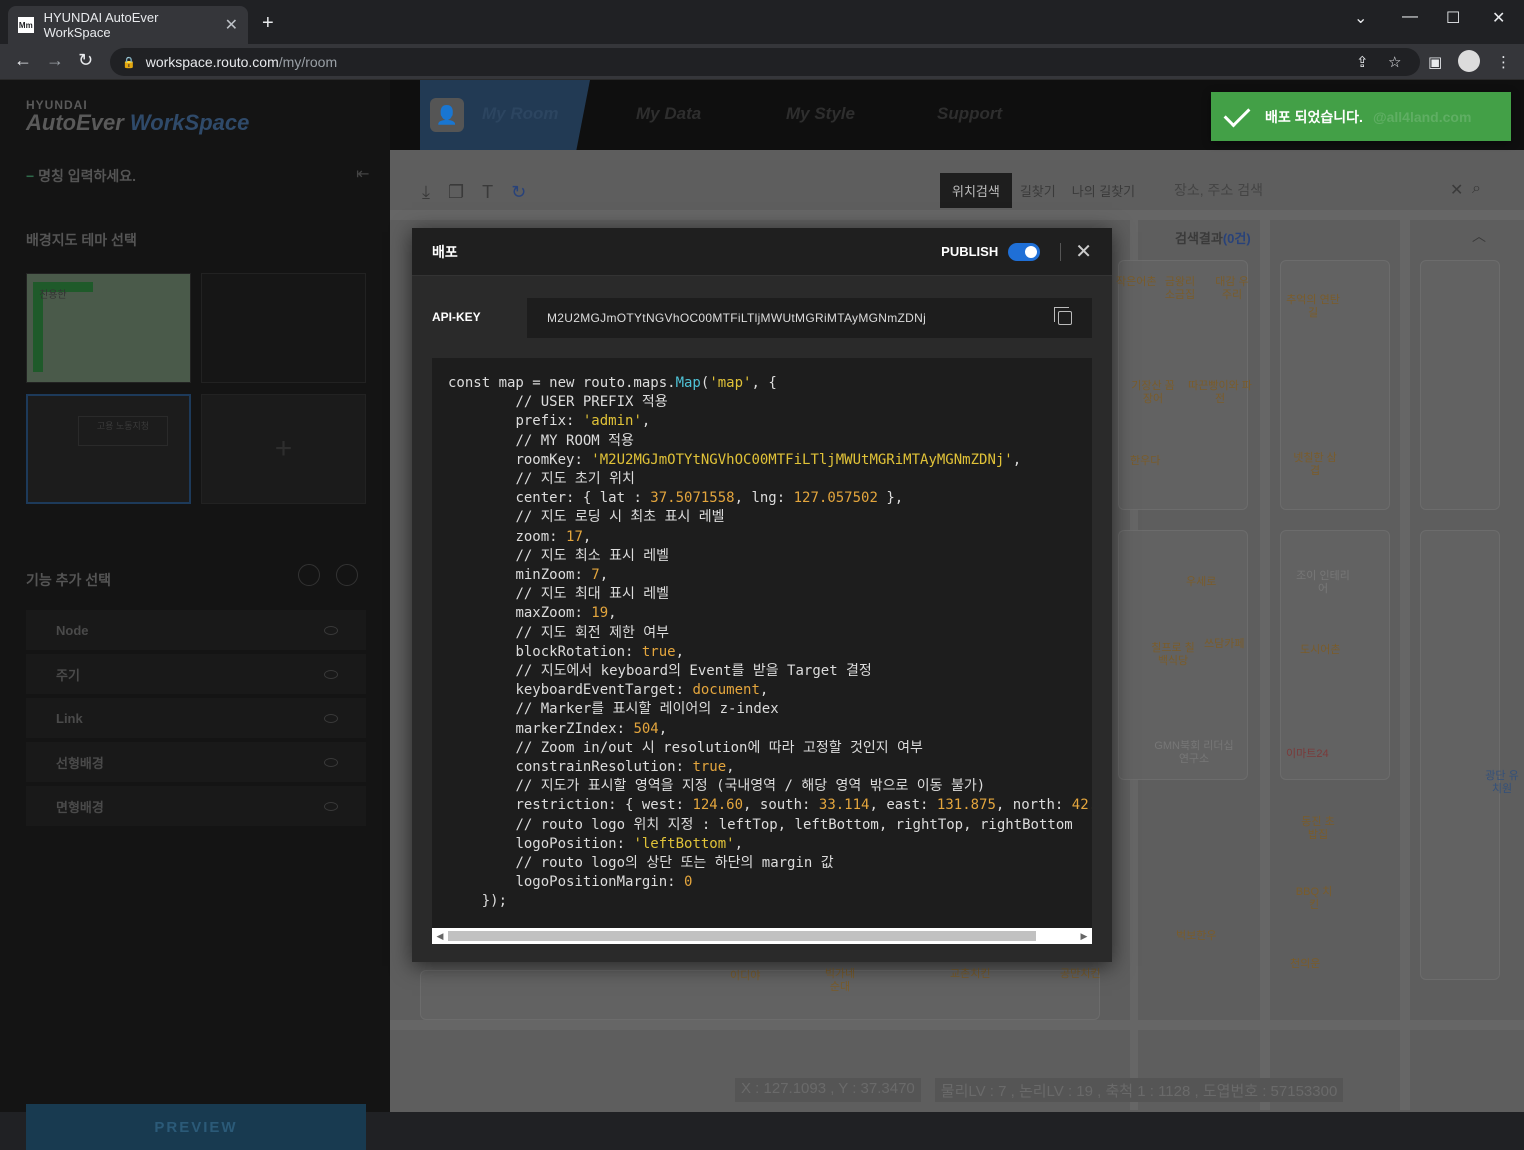 The height and width of the screenshot is (1150, 1524). Describe the element at coordinates (80, 807) in the screenshot. I see `layer-label: 면형배경` at that location.